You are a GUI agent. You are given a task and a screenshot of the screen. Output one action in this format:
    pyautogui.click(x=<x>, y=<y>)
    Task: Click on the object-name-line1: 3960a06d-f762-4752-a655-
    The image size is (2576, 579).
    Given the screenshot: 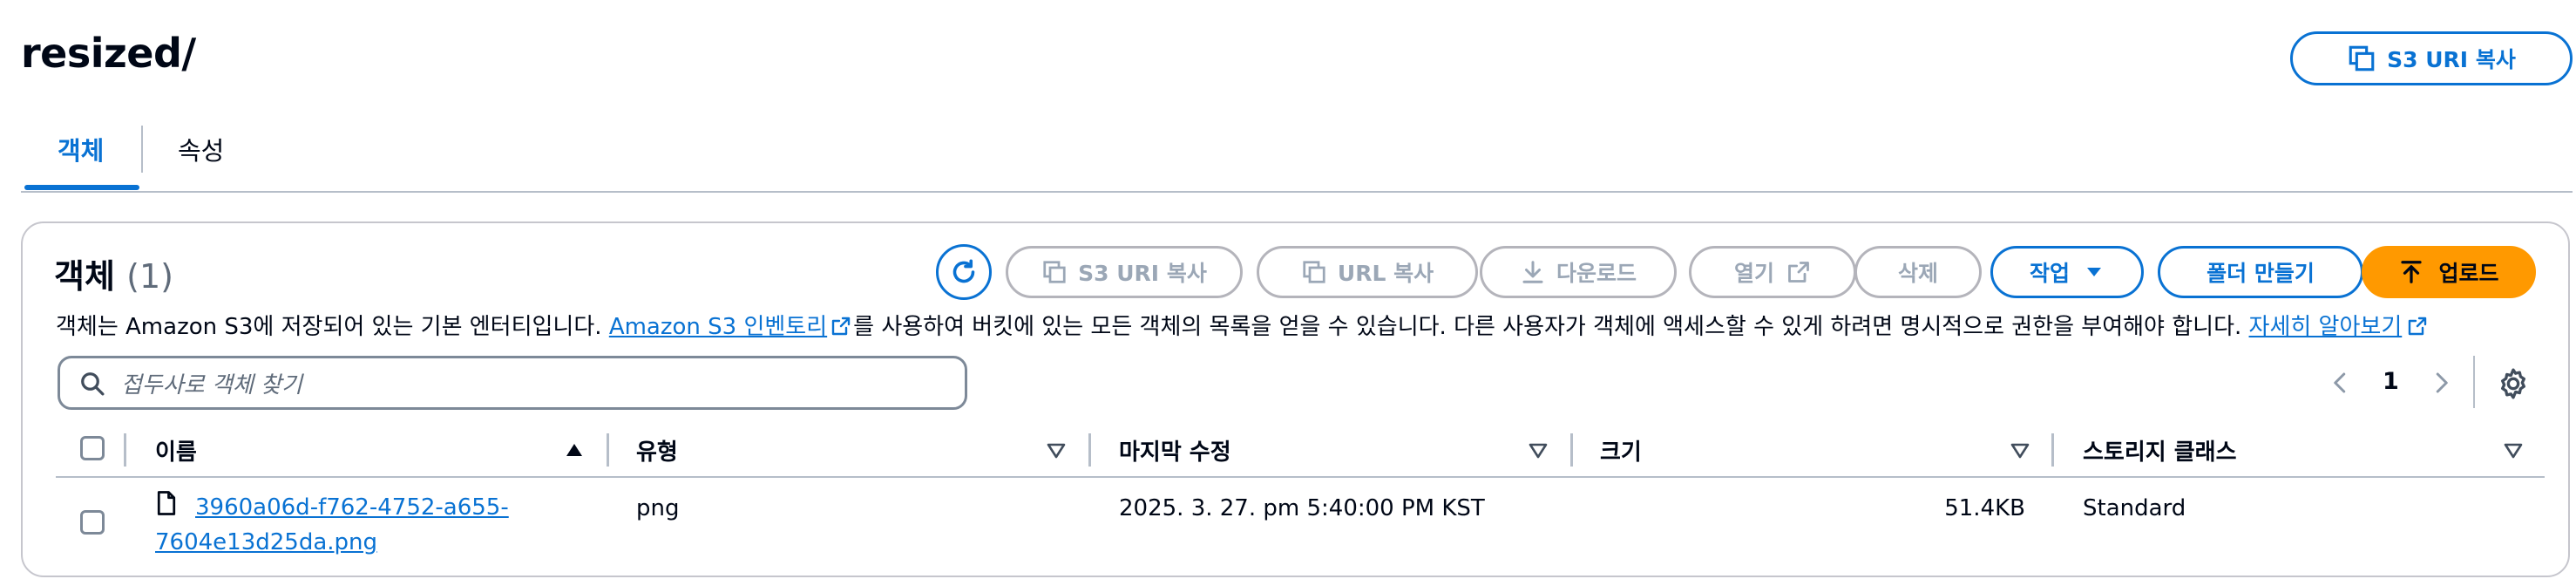 What is the action you would take?
    pyautogui.click(x=352, y=507)
    